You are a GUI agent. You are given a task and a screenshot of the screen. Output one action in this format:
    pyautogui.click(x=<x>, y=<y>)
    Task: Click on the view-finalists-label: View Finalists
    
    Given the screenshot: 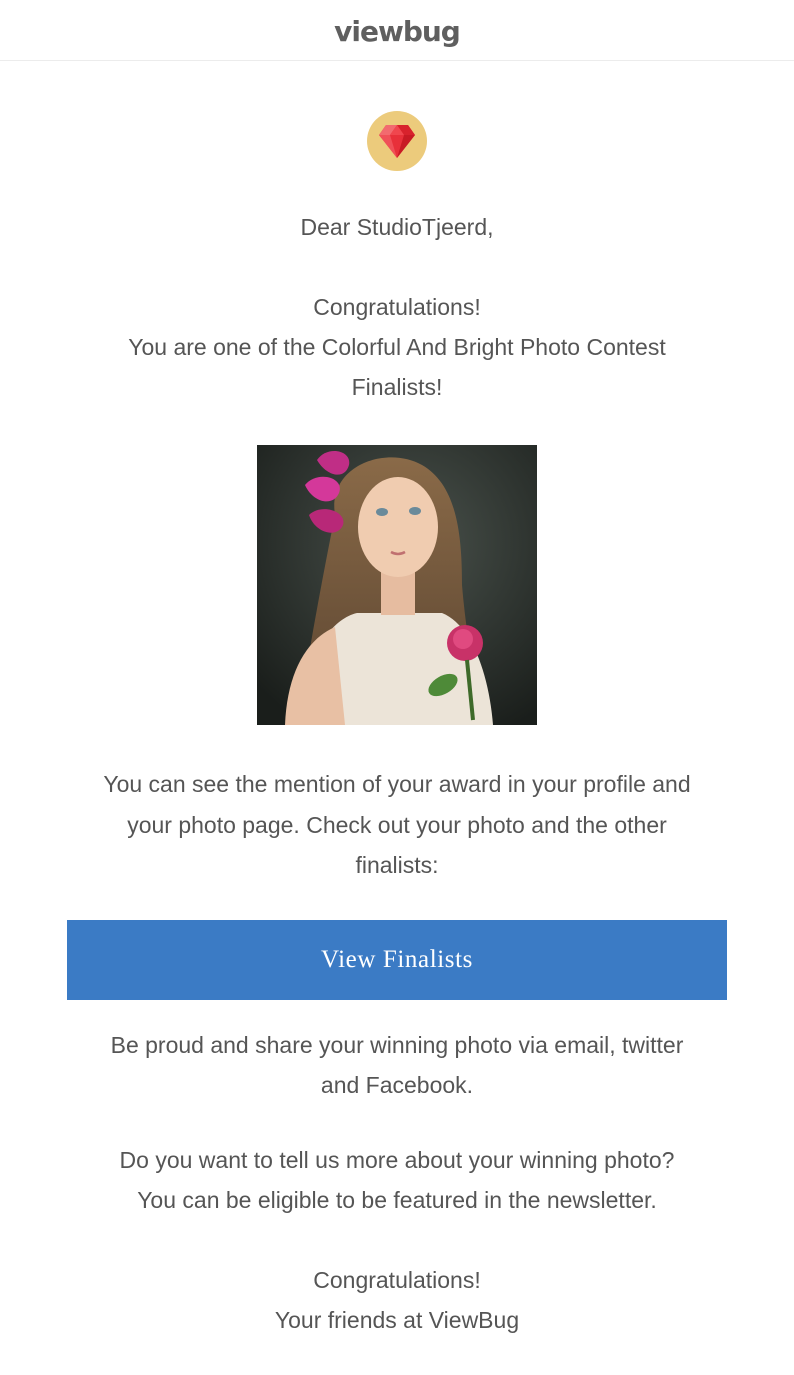 What is the action you would take?
    pyautogui.click(x=397, y=959)
    